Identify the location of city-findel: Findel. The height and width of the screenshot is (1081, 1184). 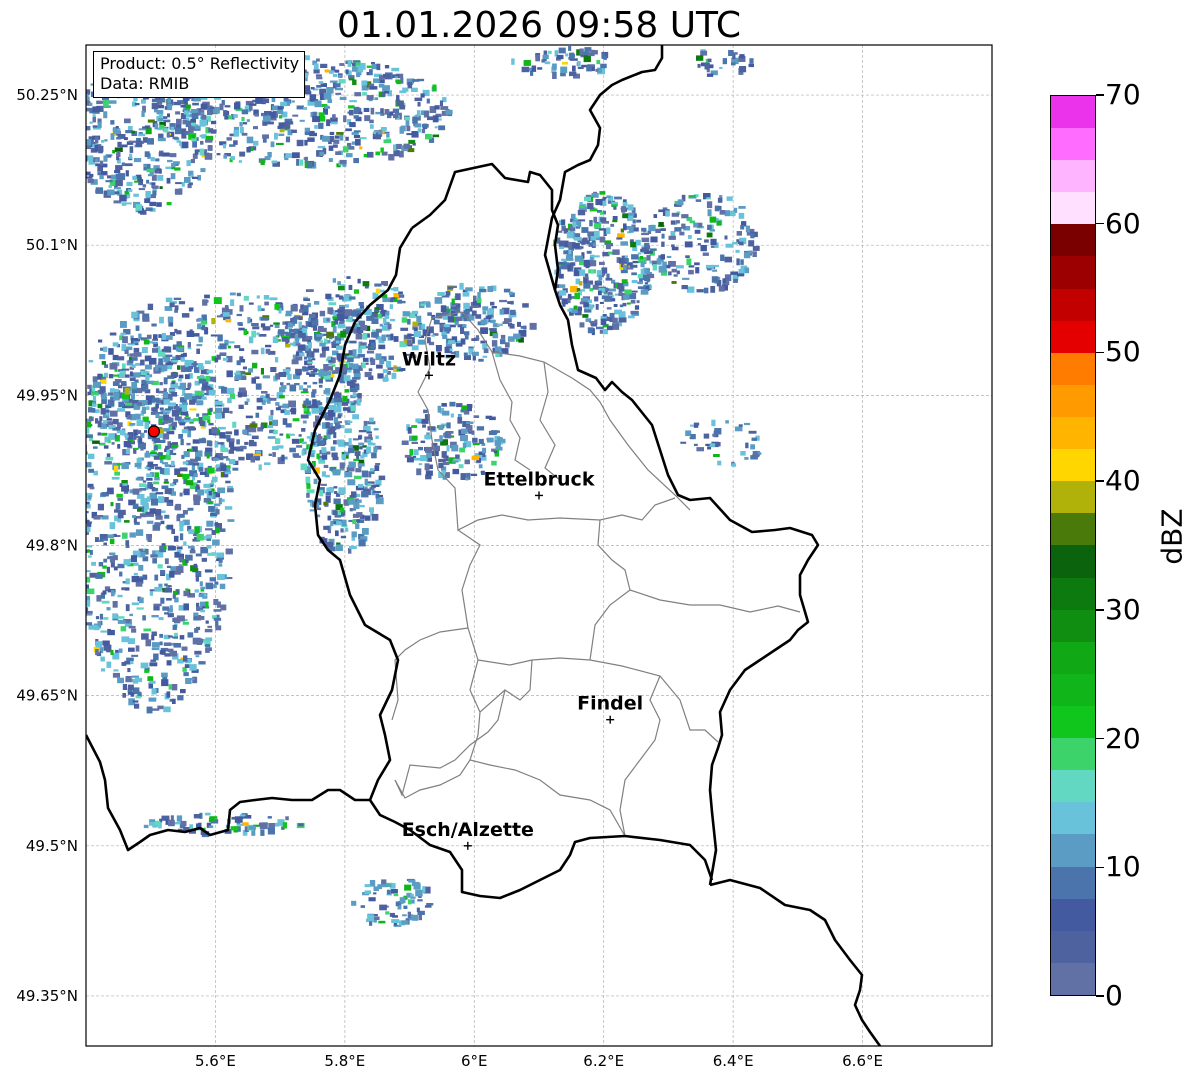
(610, 708).